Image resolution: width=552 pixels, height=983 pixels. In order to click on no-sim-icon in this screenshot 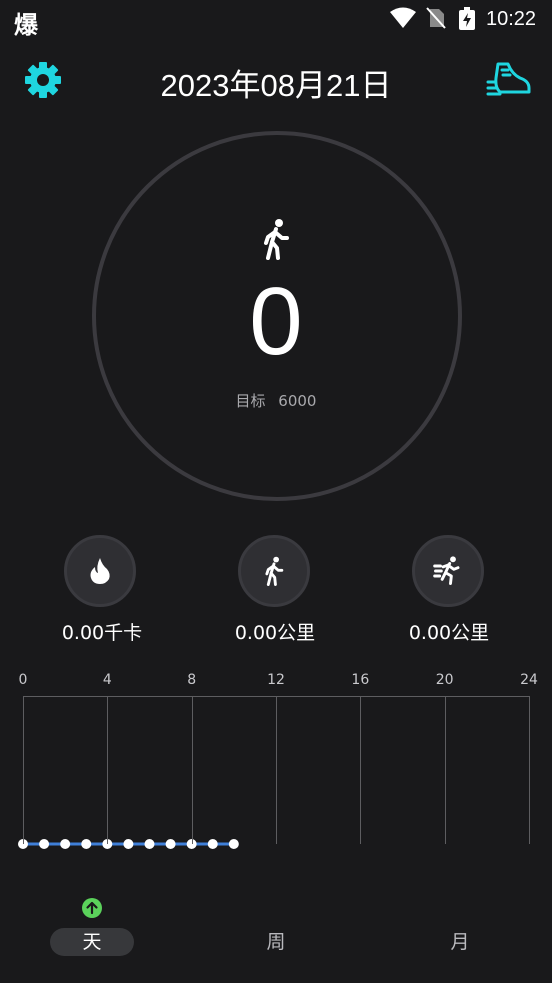, I will do `click(436, 18)`.